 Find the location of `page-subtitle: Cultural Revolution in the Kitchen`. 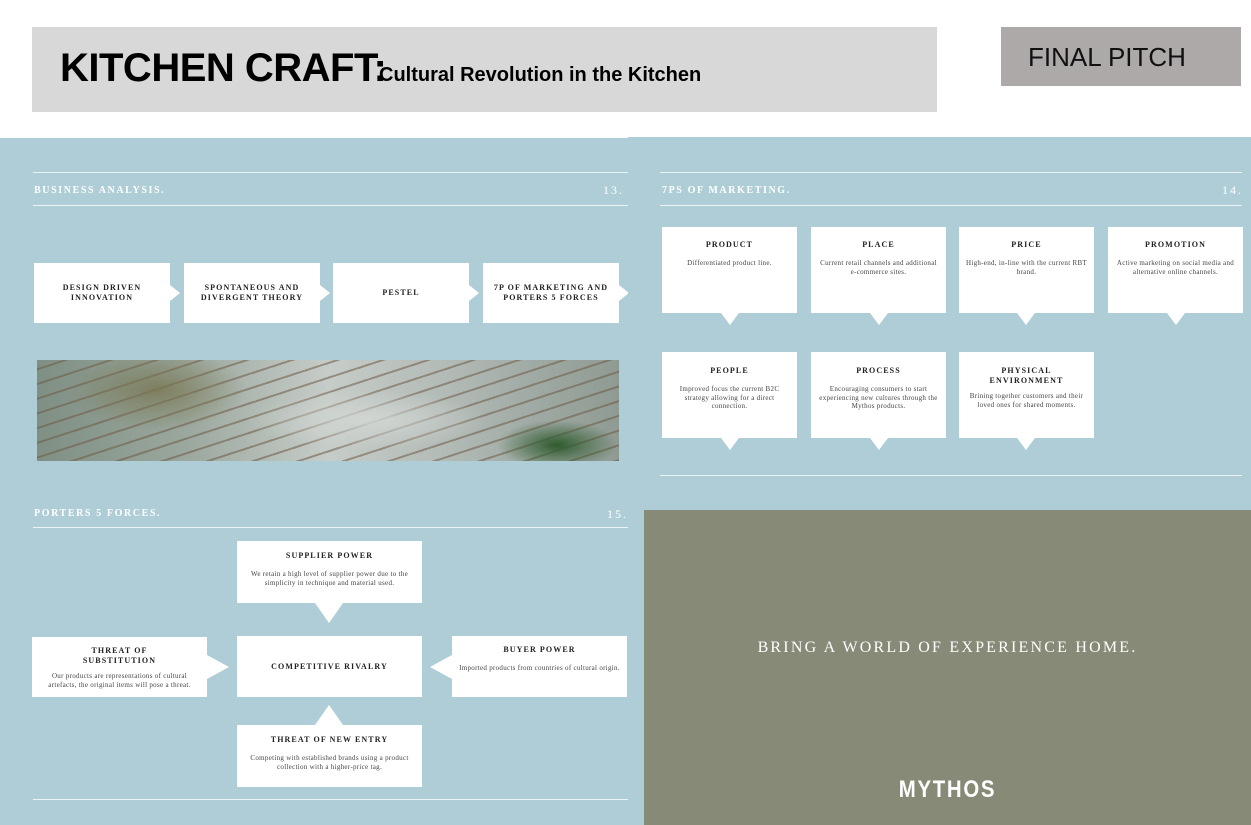

page-subtitle: Cultural Revolution in the Kitchen is located at coordinates (540, 75).